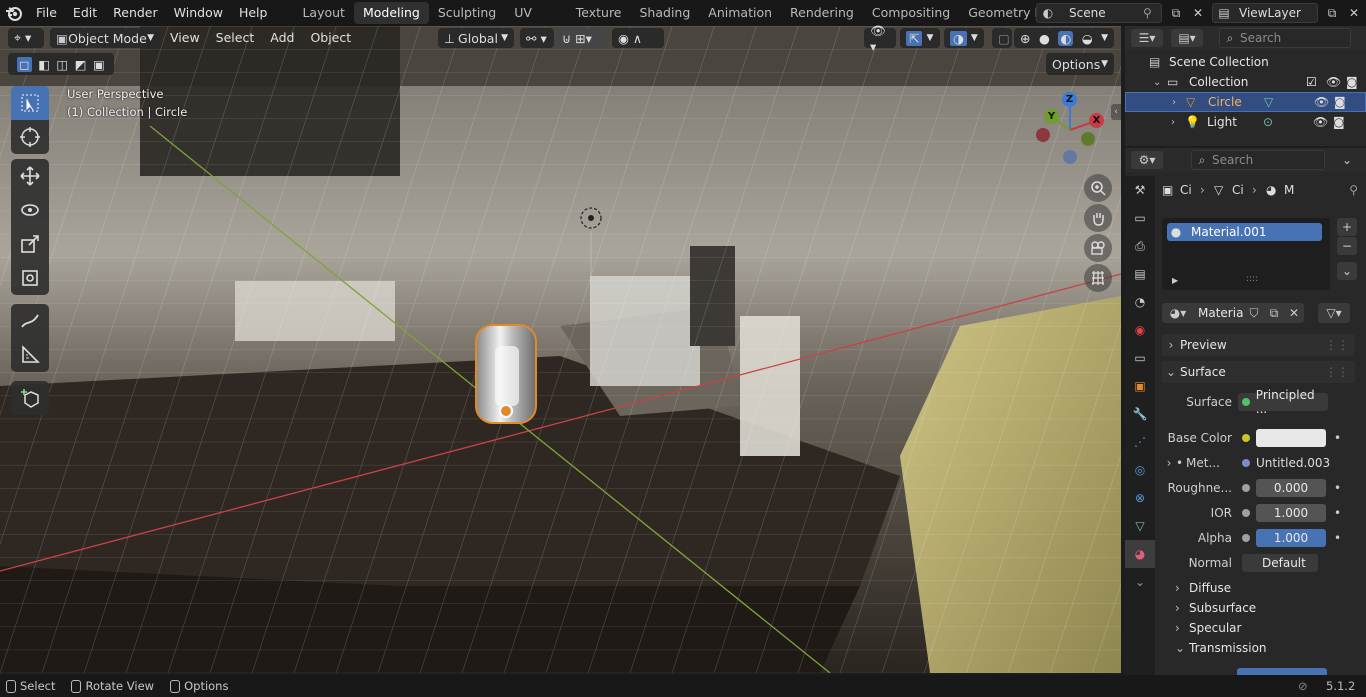 This screenshot has height=697, width=1366. What do you see at coordinates (1002, 38) in the screenshot?
I see `xray-toggle-button: ▢` at bounding box center [1002, 38].